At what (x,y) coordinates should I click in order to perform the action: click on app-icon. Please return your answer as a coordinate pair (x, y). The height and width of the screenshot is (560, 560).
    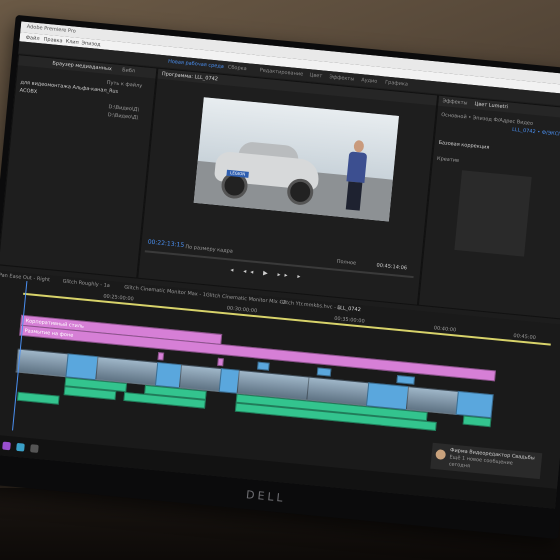
    Looking at the image, I should click on (20, 447).